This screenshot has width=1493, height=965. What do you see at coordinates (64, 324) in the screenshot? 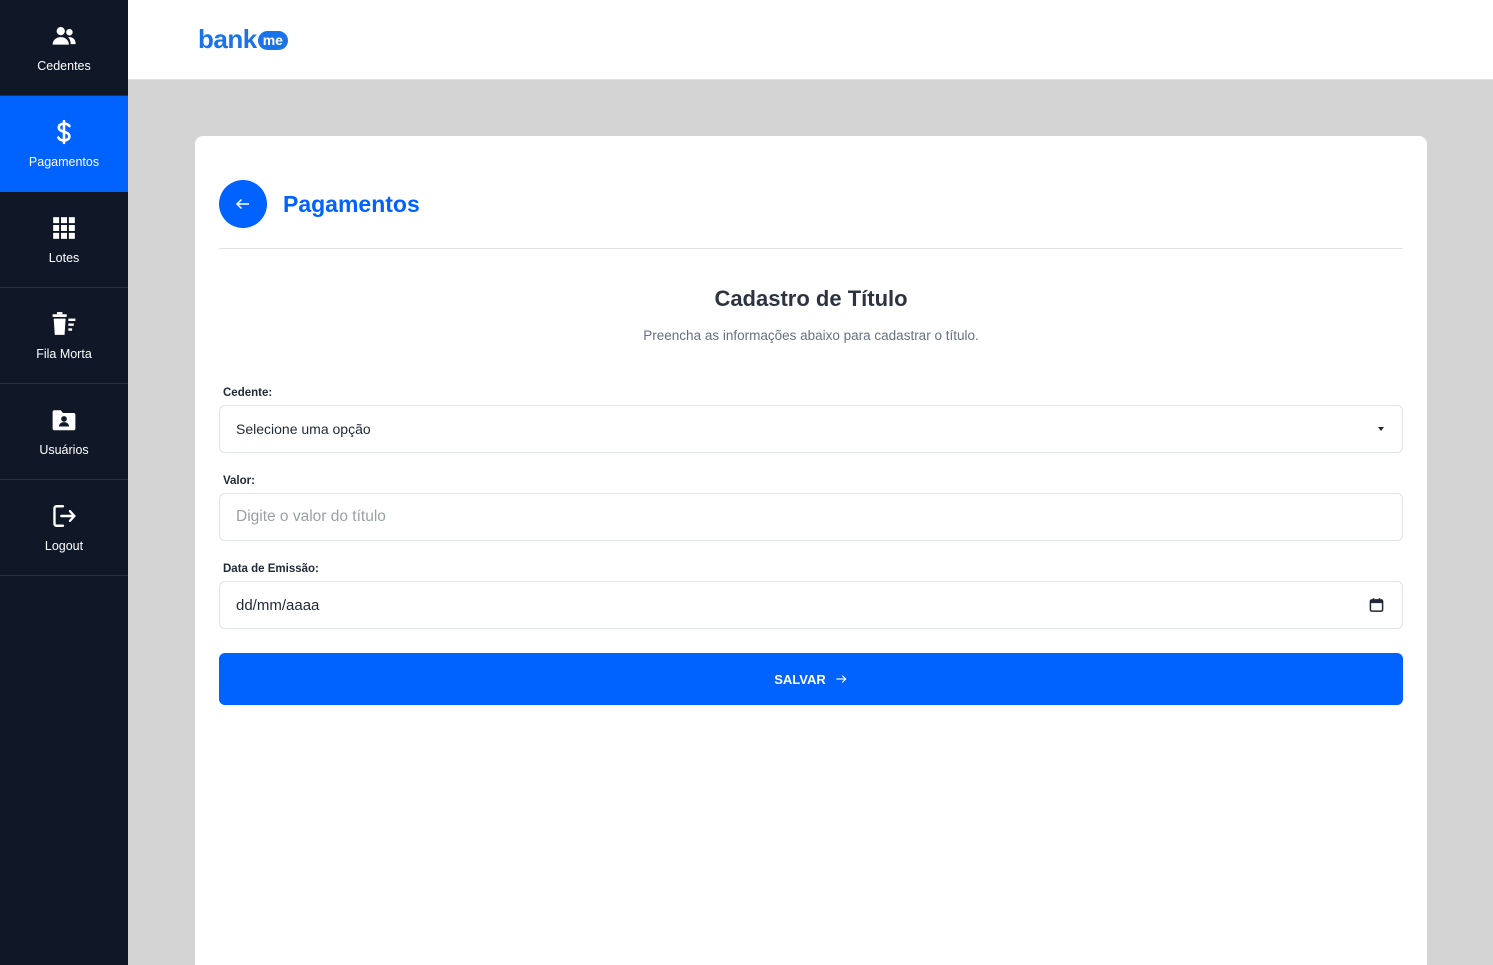
I see `trash-list-icon` at bounding box center [64, 324].